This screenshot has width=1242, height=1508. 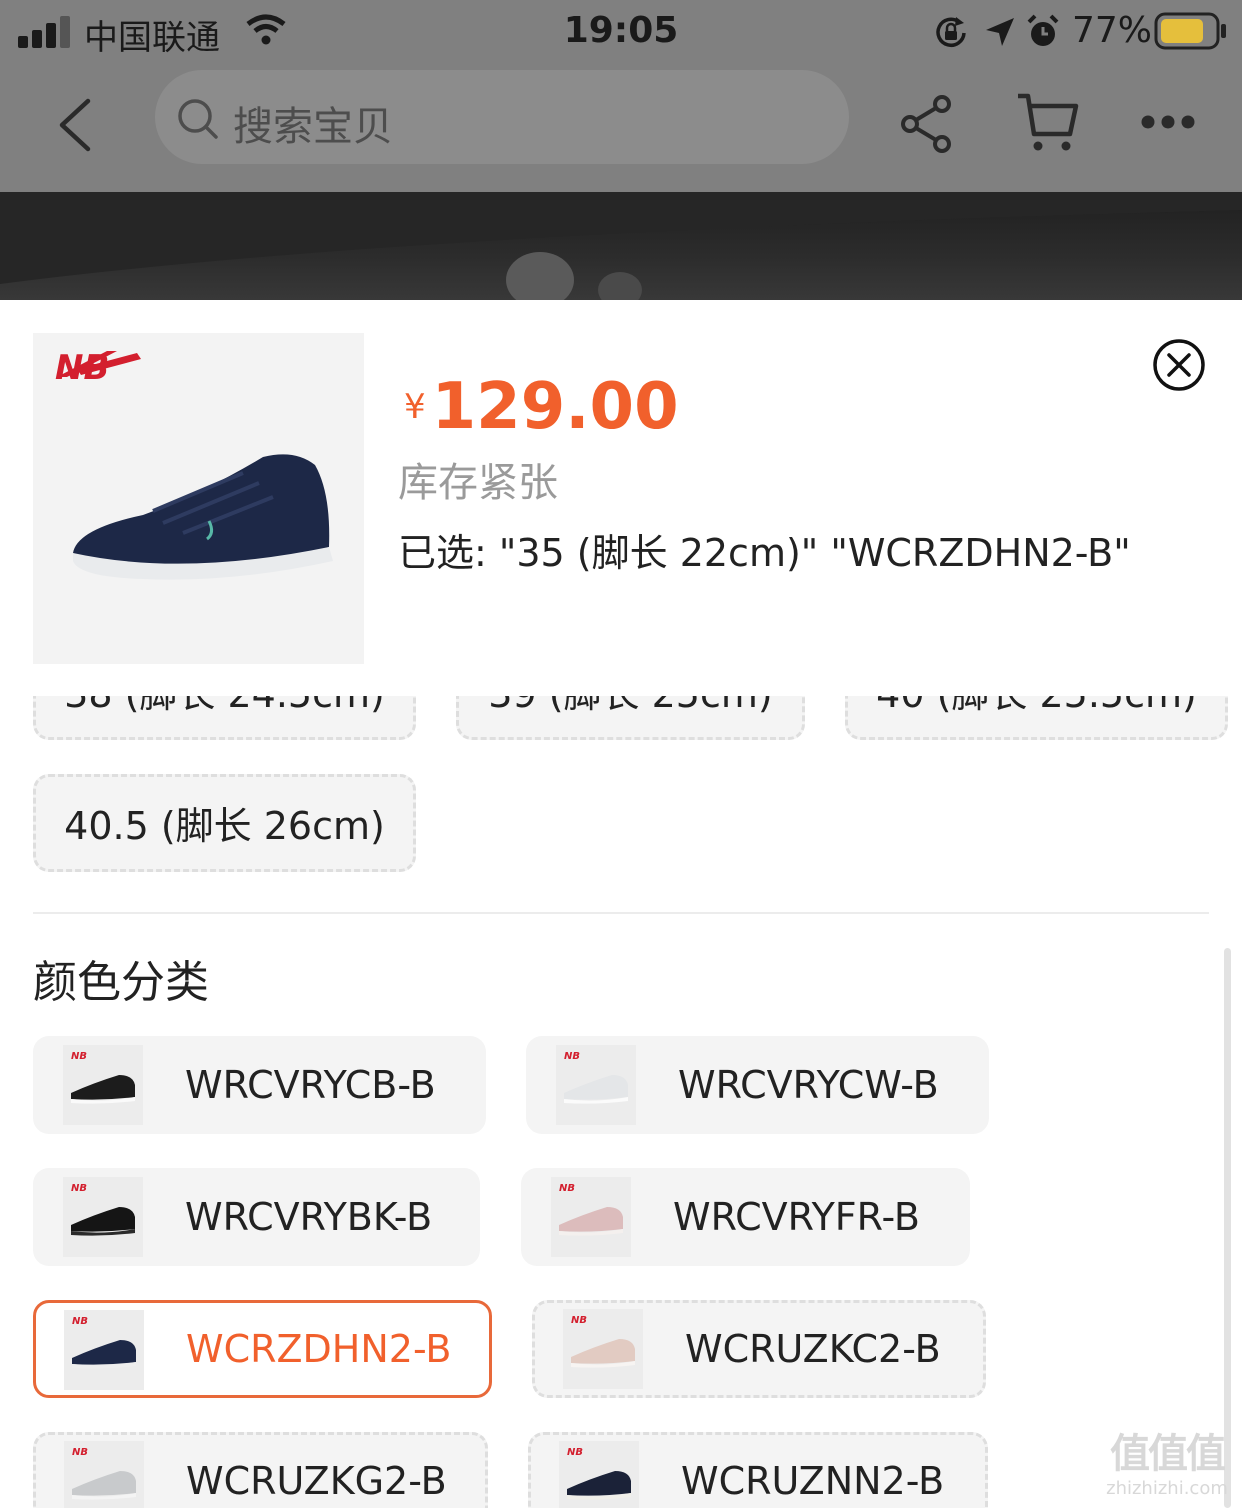 I want to click on color-option: NB WRCVRYCB-B, so click(x=259, y=1085).